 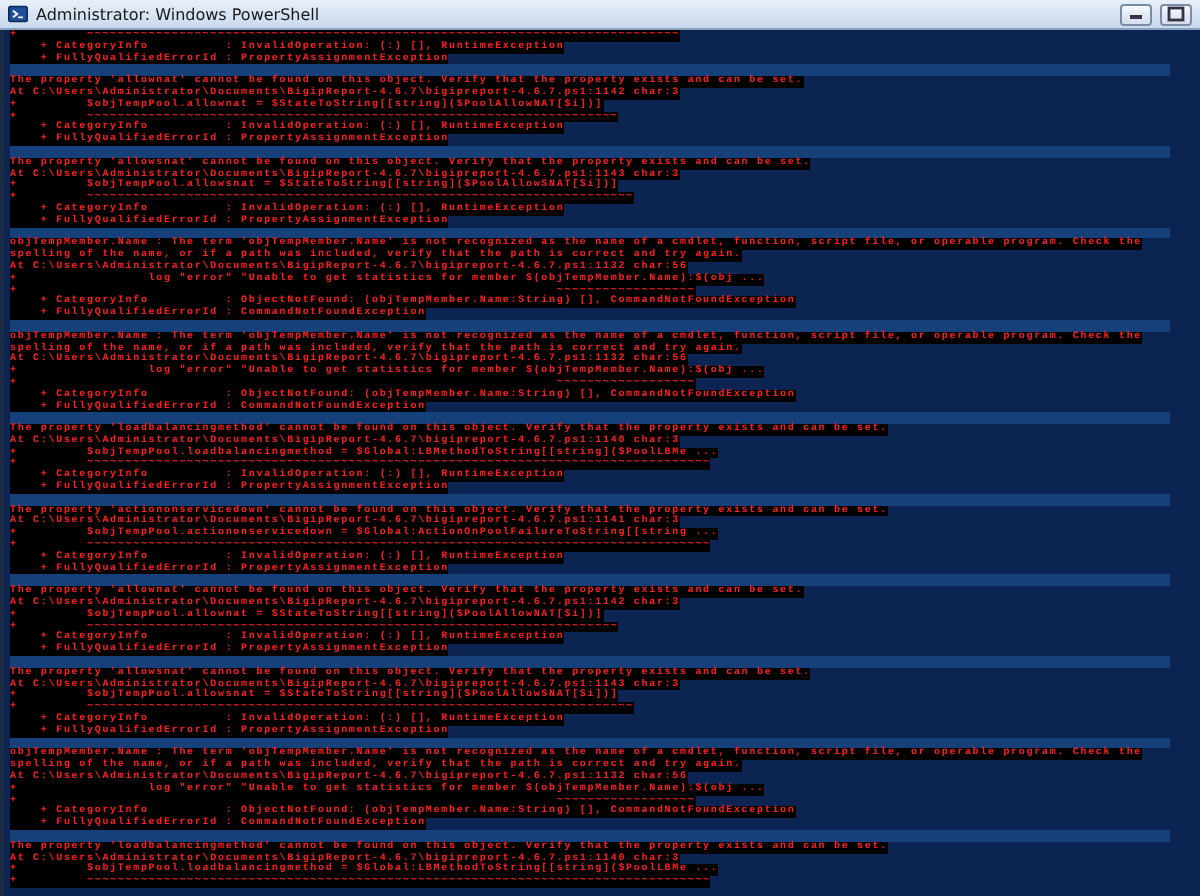 What do you see at coordinates (18, 14) in the screenshot?
I see `terminal-icon` at bounding box center [18, 14].